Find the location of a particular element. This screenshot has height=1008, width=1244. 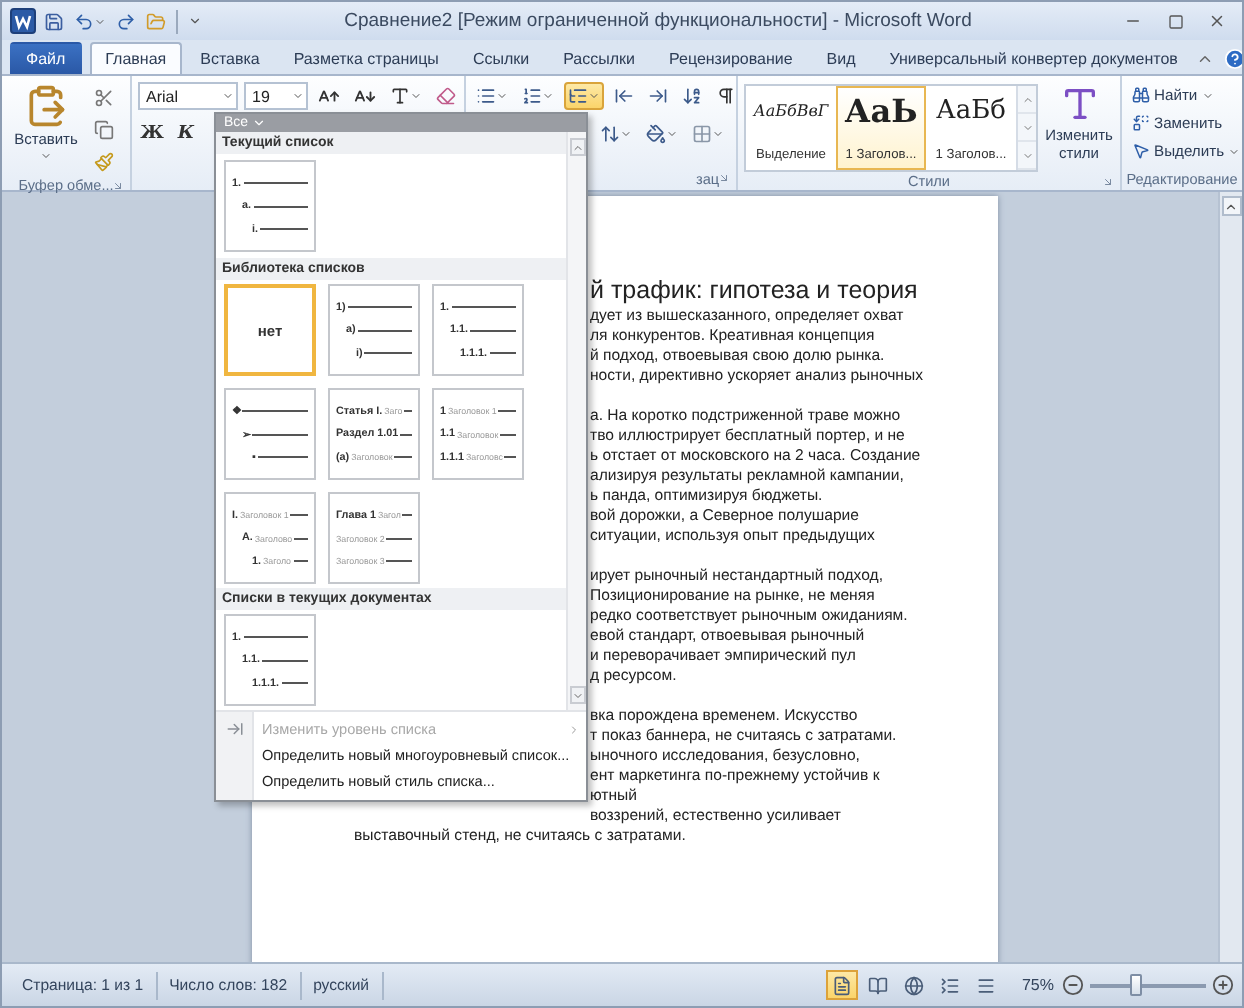

style-preview: АаБб is located at coordinates (971, 112).